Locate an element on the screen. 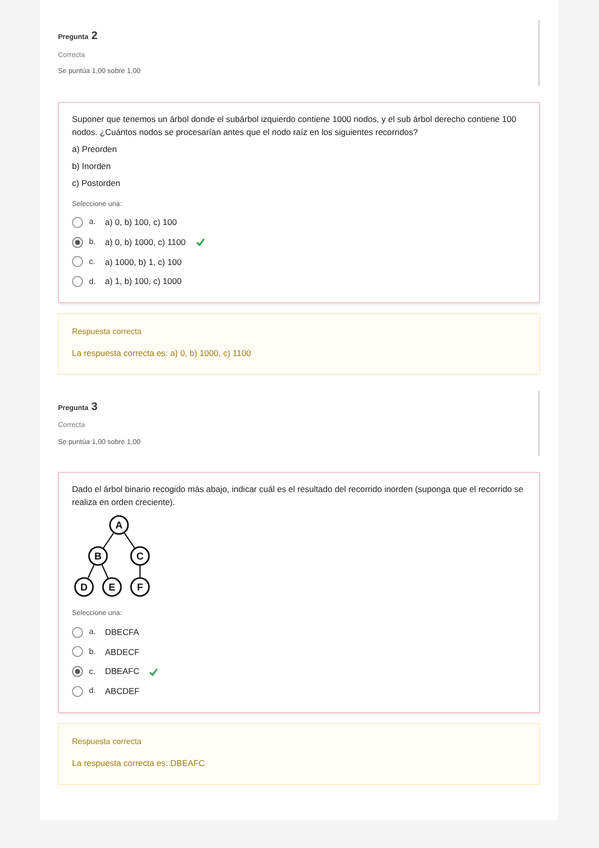  tree-node: D is located at coordinates (84, 587).